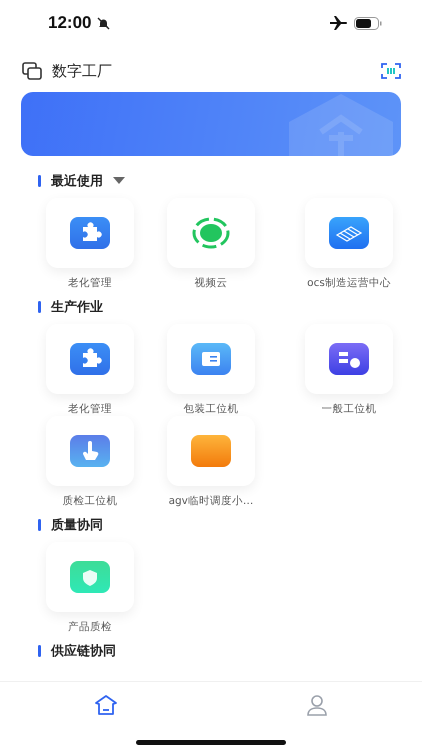 The height and width of the screenshot is (750, 422). I want to click on hand-icon, so click(90, 451).